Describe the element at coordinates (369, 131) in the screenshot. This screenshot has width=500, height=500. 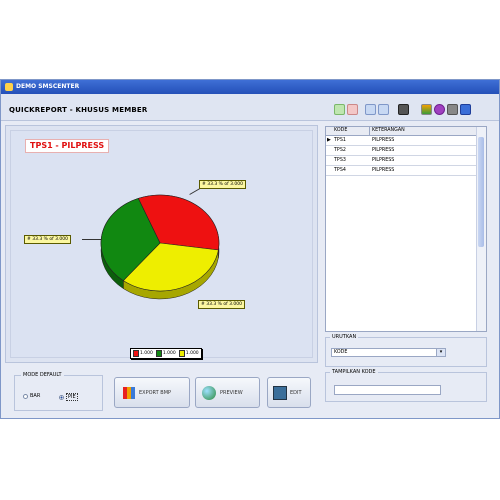
I see `column-divider` at that location.